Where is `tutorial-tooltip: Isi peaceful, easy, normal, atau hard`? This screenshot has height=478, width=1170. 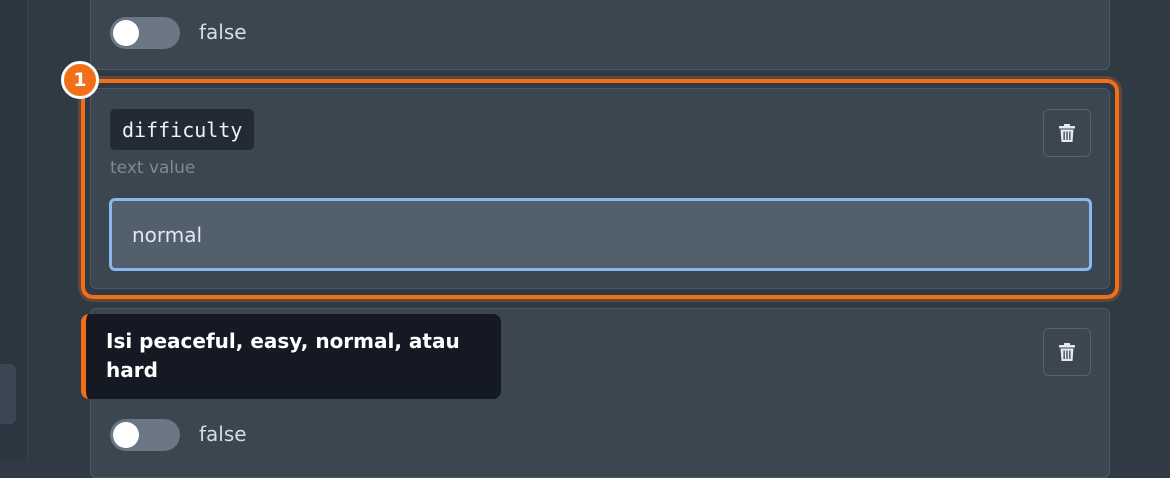 tutorial-tooltip: Isi peaceful, easy, normal, atau hard is located at coordinates (291, 356).